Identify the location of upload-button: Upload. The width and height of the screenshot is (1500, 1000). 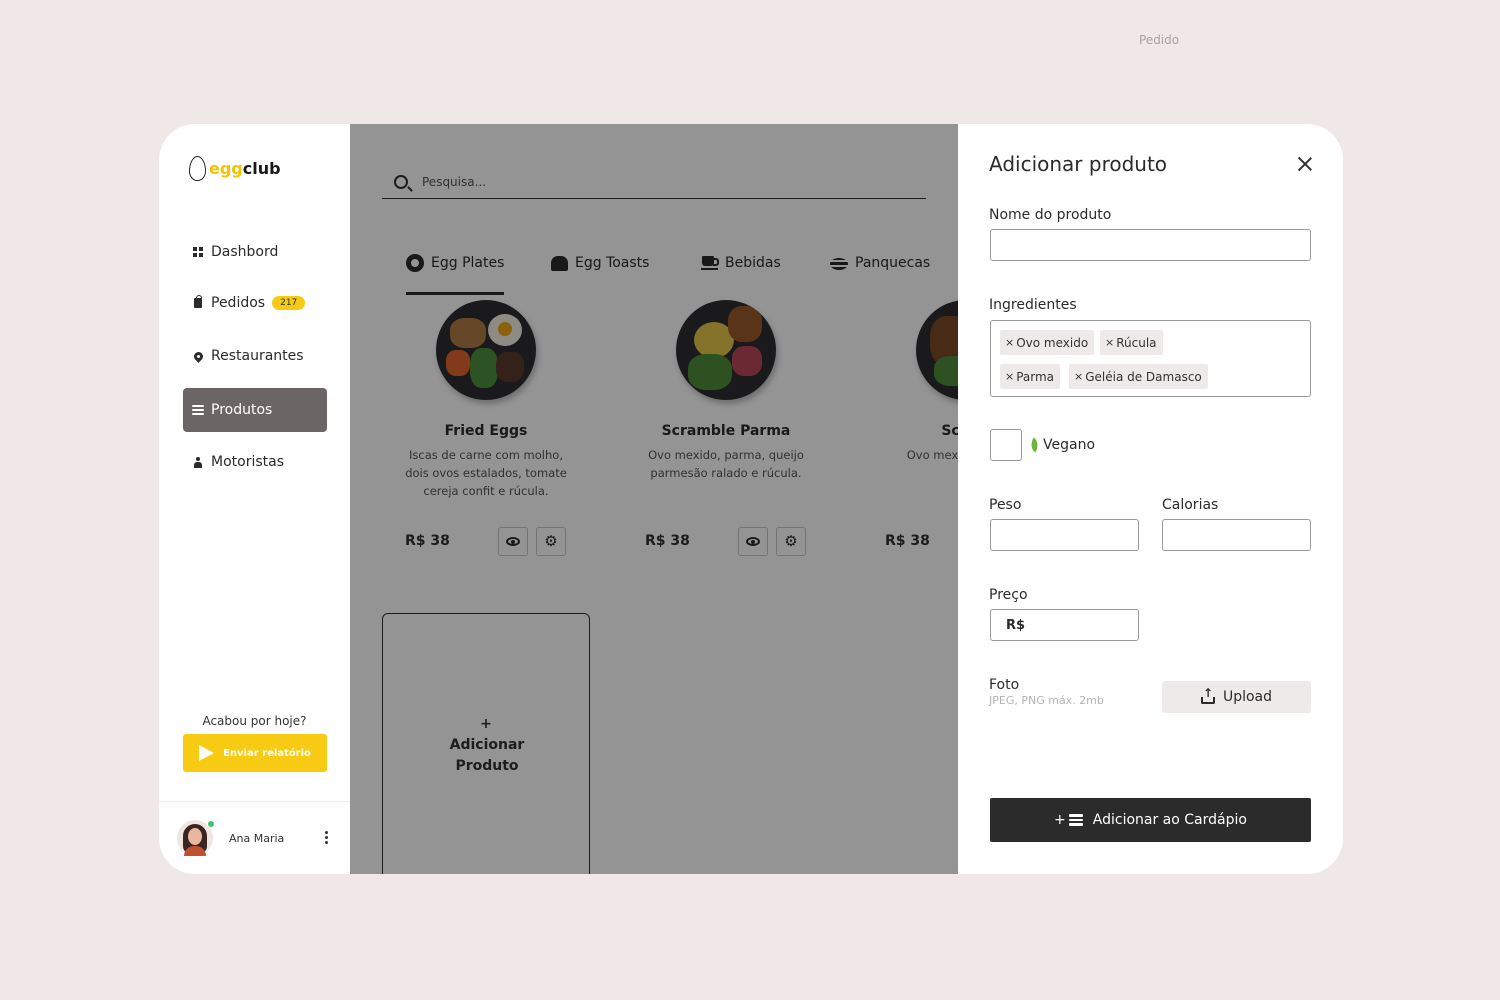
(1236, 697).